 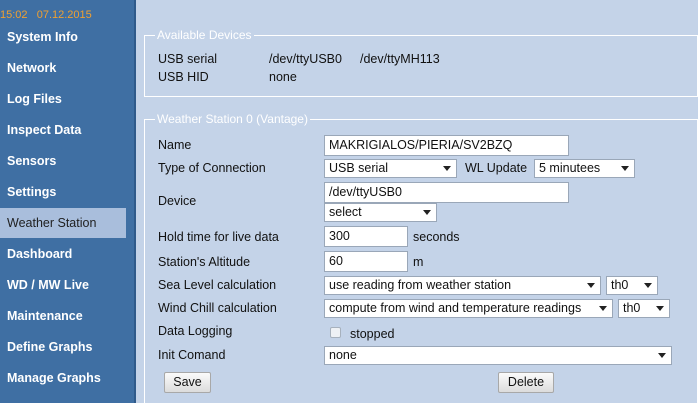 What do you see at coordinates (366, 236) in the screenshot?
I see `hold-time-input: 300` at bounding box center [366, 236].